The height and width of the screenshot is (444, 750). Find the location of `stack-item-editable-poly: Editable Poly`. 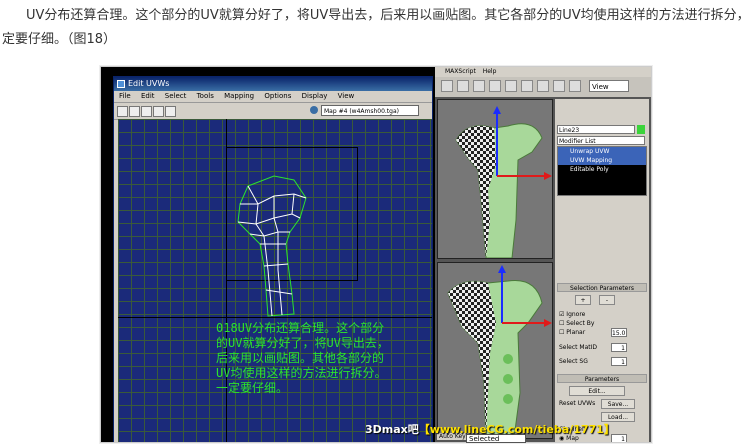

stack-item-editable-poly: Editable Poly is located at coordinates (602, 169).